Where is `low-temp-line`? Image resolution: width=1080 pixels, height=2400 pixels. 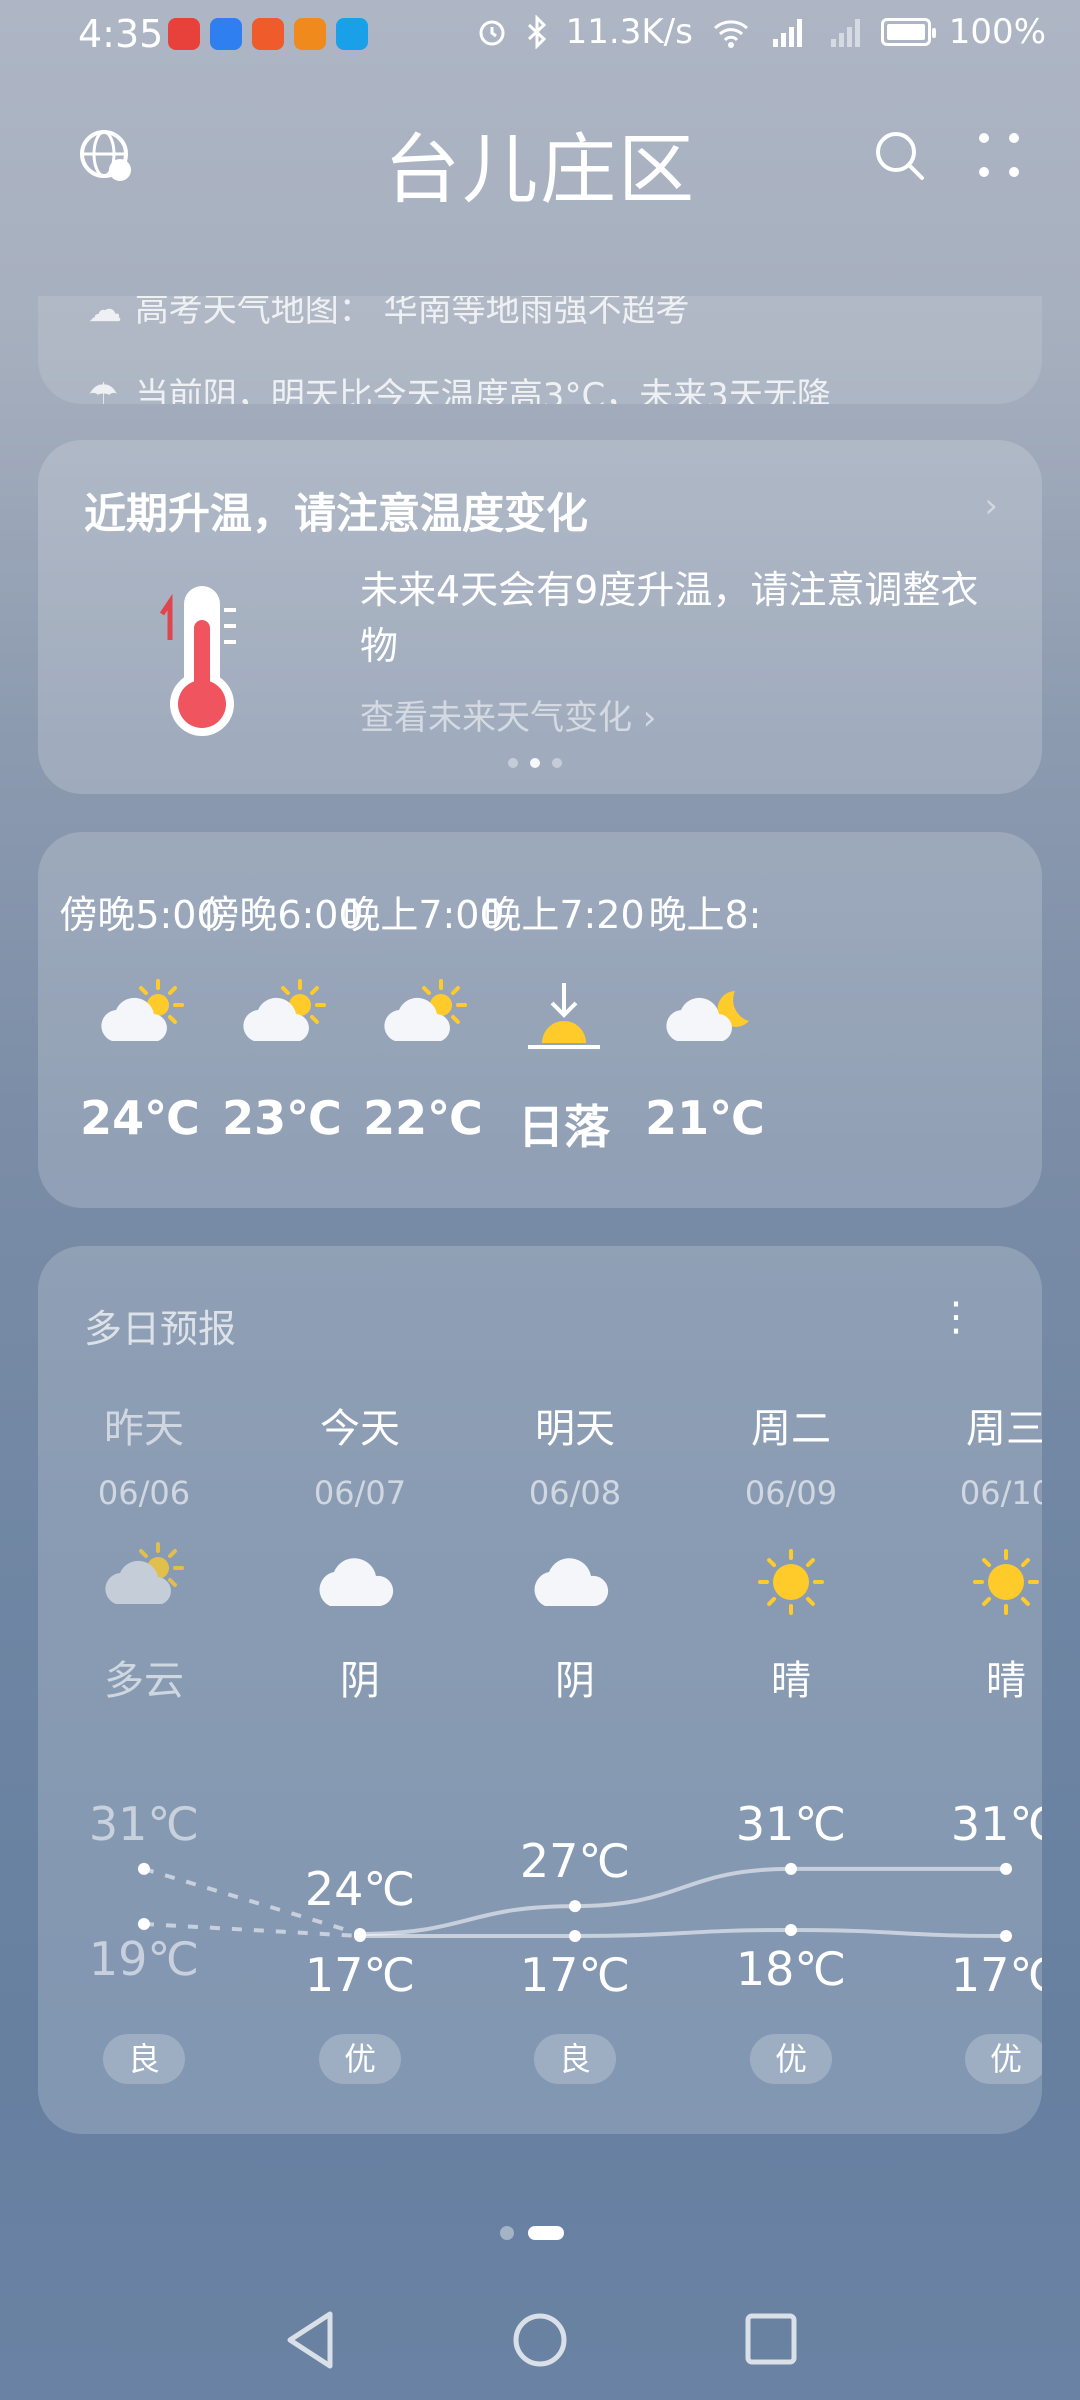
low-temp-line is located at coordinates (683, 1933).